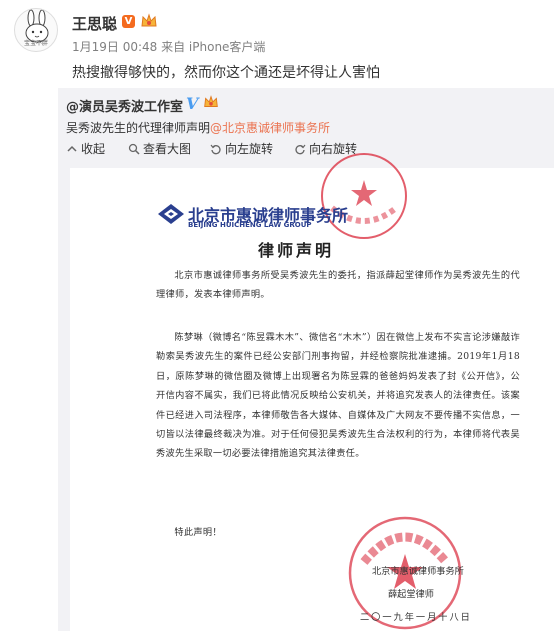 This screenshot has height=631, width=554. What do you see at coordinates (300, 149) in the screenshot?
I see `rotate-right-icon` at bounding box center [300, 149].